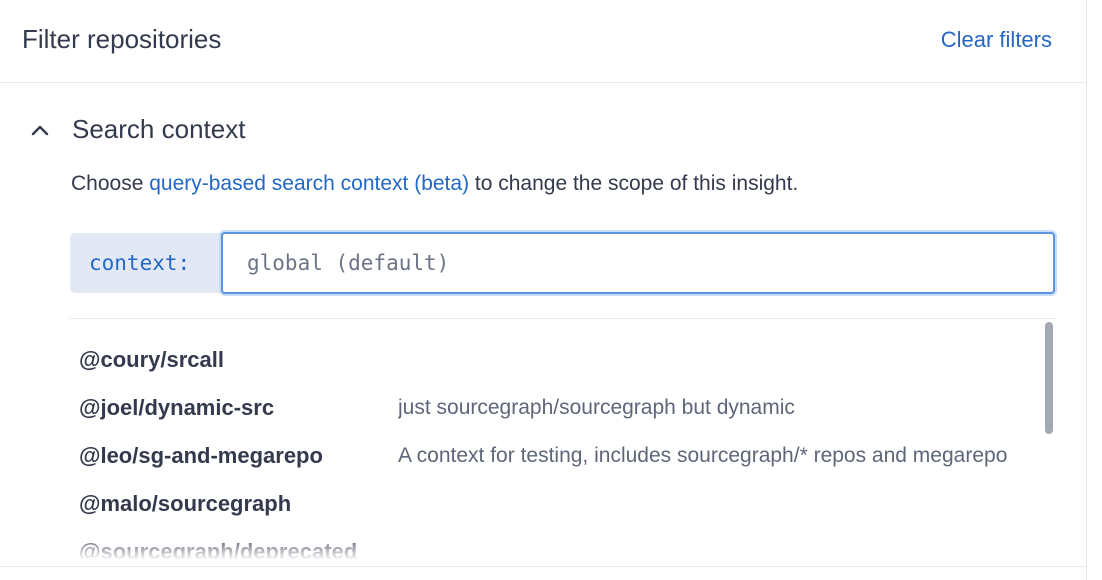 Image resolution: width=1102 pixels, height=580 pixels. I want to click on search-context-title: Search context, so click(159, 129).